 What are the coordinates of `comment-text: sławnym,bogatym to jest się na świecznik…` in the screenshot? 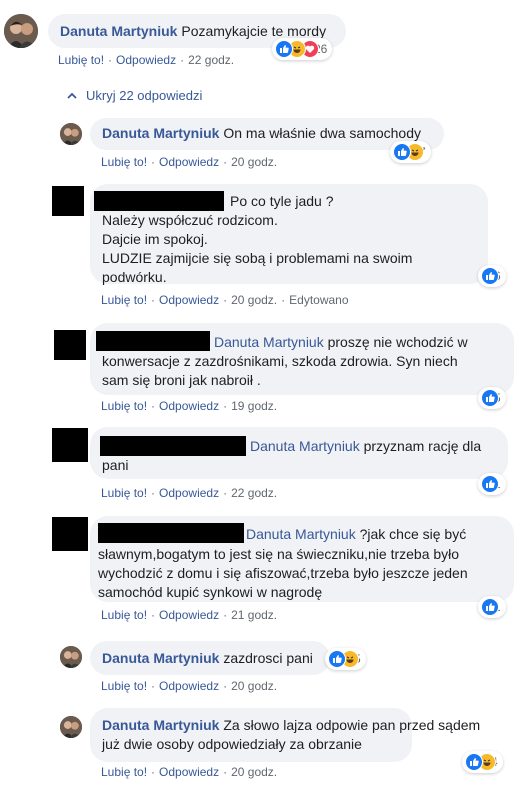 It's located at (279, 554).